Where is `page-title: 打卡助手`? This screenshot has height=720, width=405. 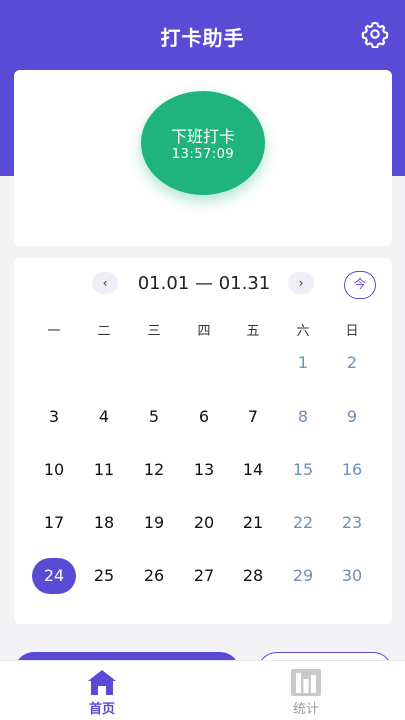
page-title: 打卡助手 is located at coordinates (202, 38).